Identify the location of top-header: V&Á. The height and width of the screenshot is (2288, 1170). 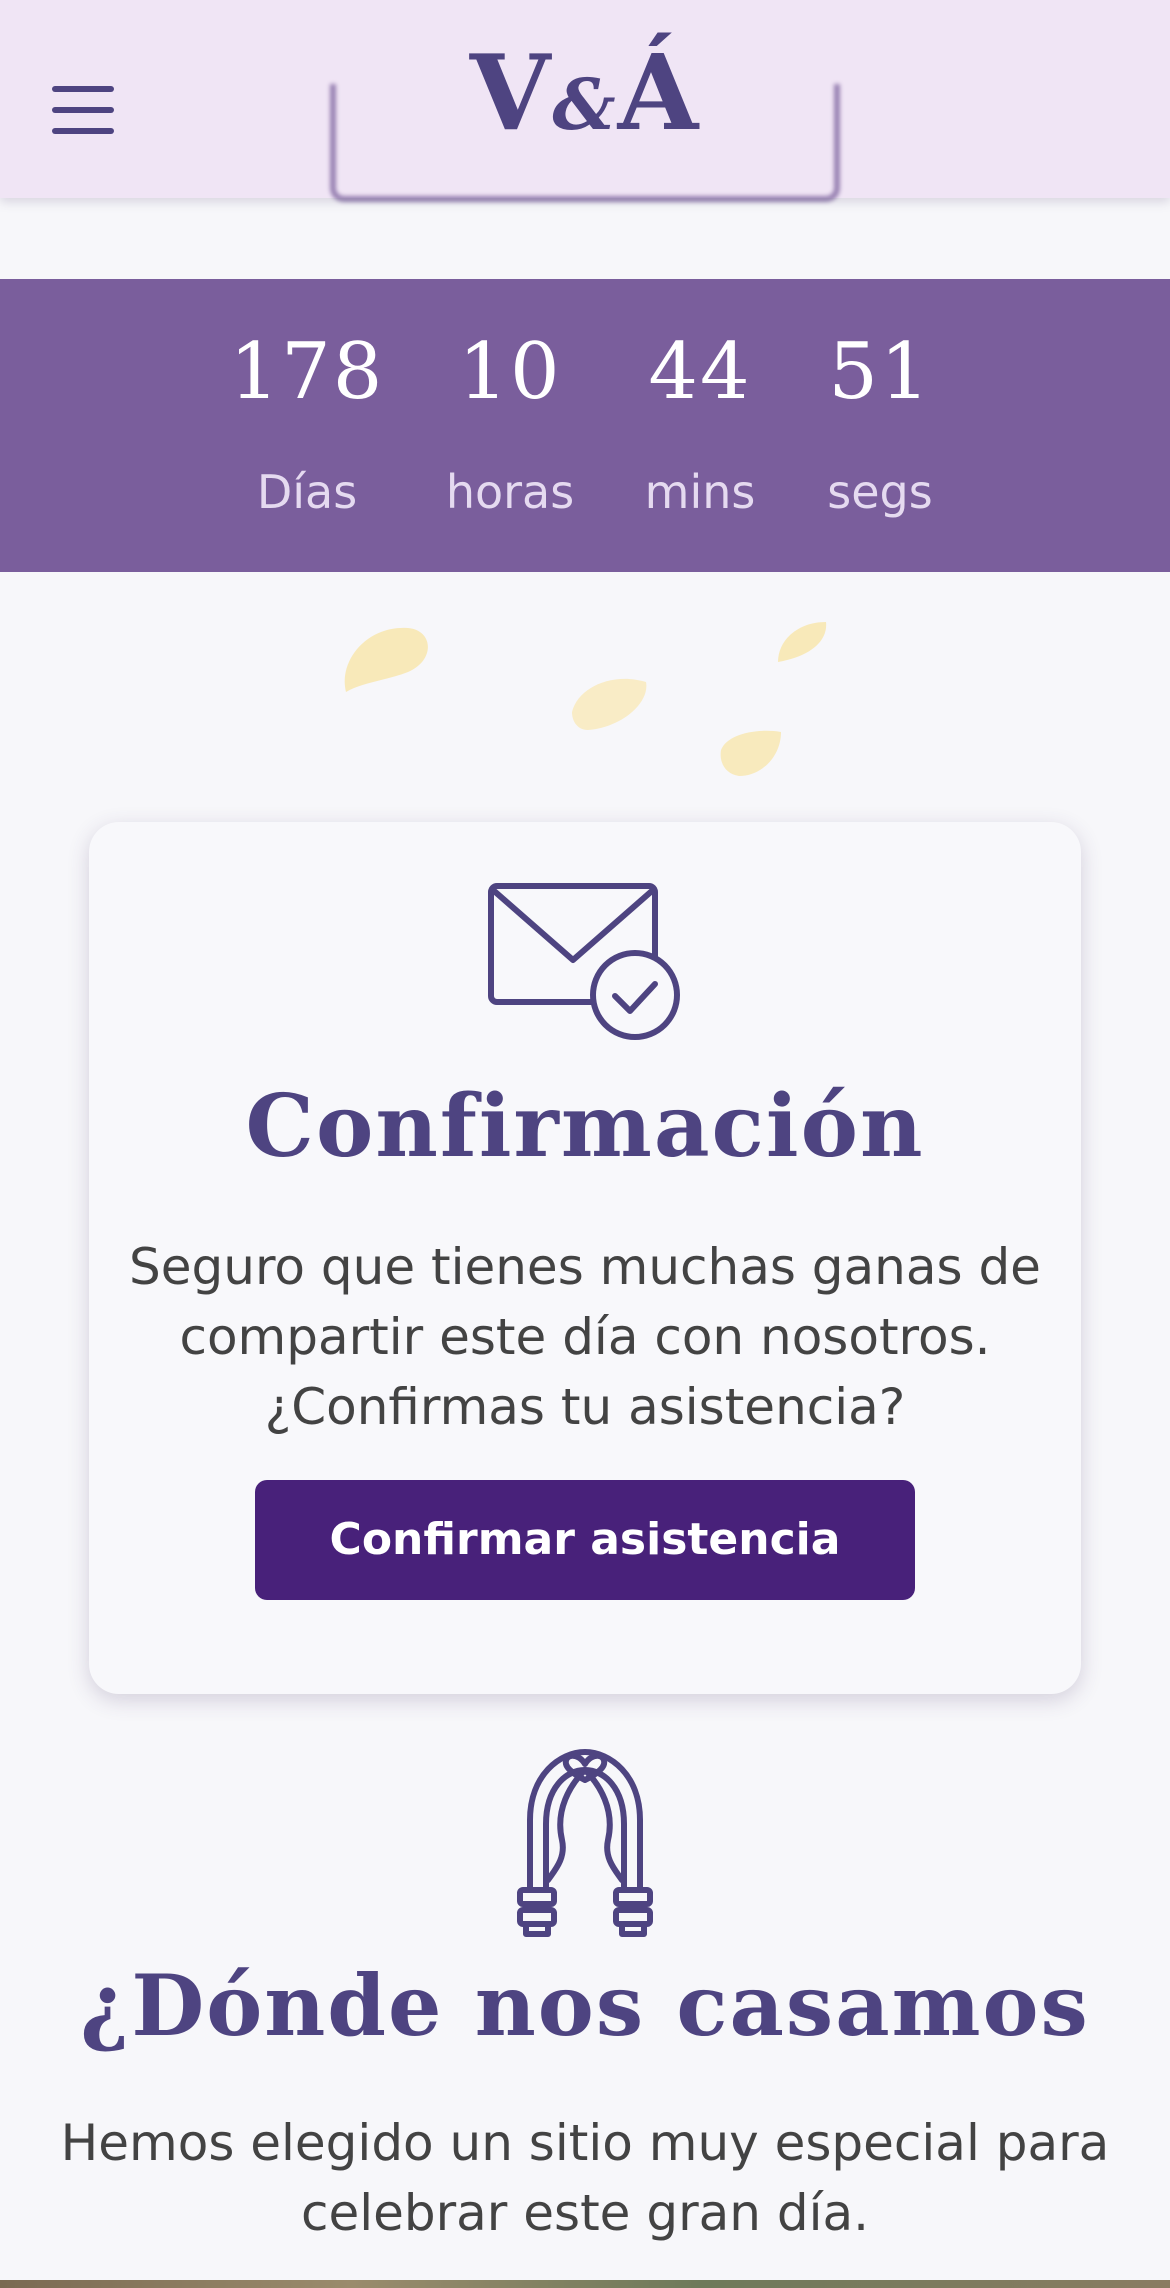
(585, 101).